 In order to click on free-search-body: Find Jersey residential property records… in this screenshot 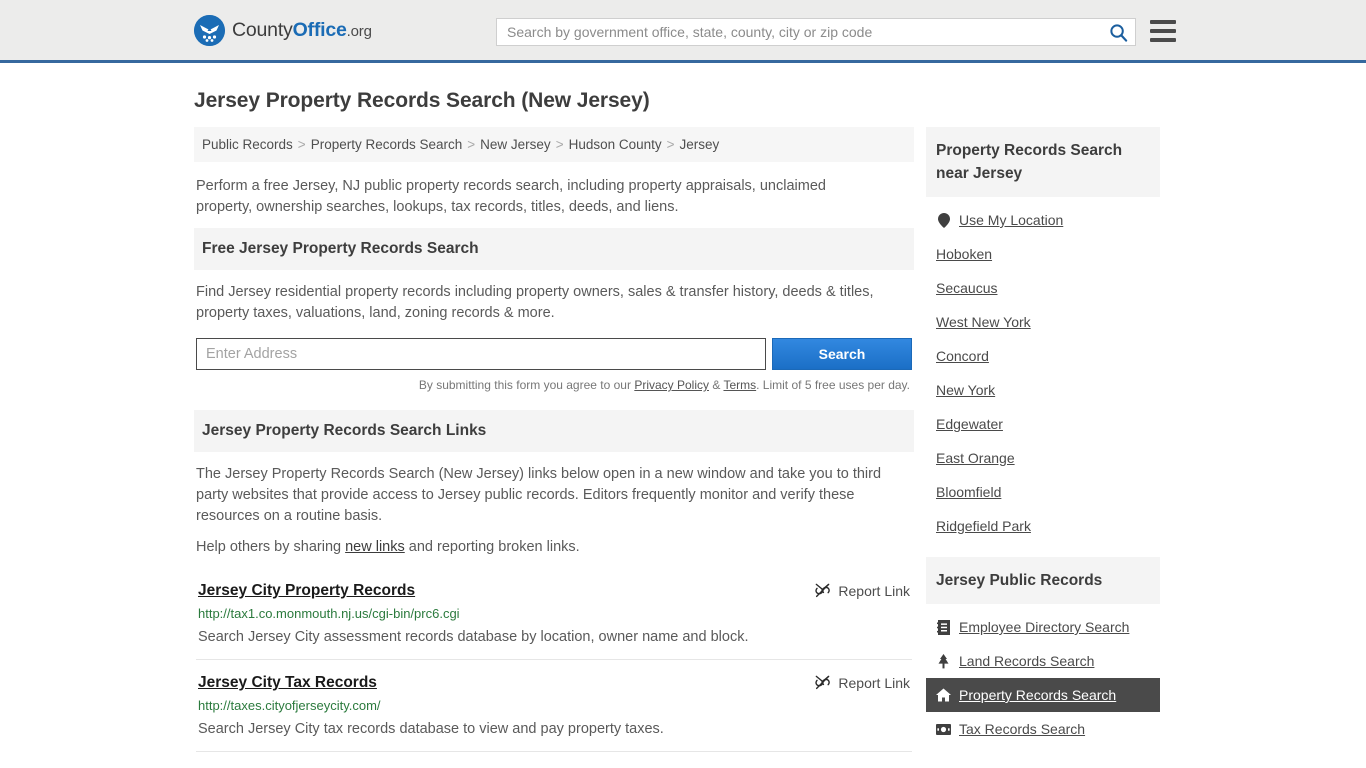, I will do `click(554, 331)`.